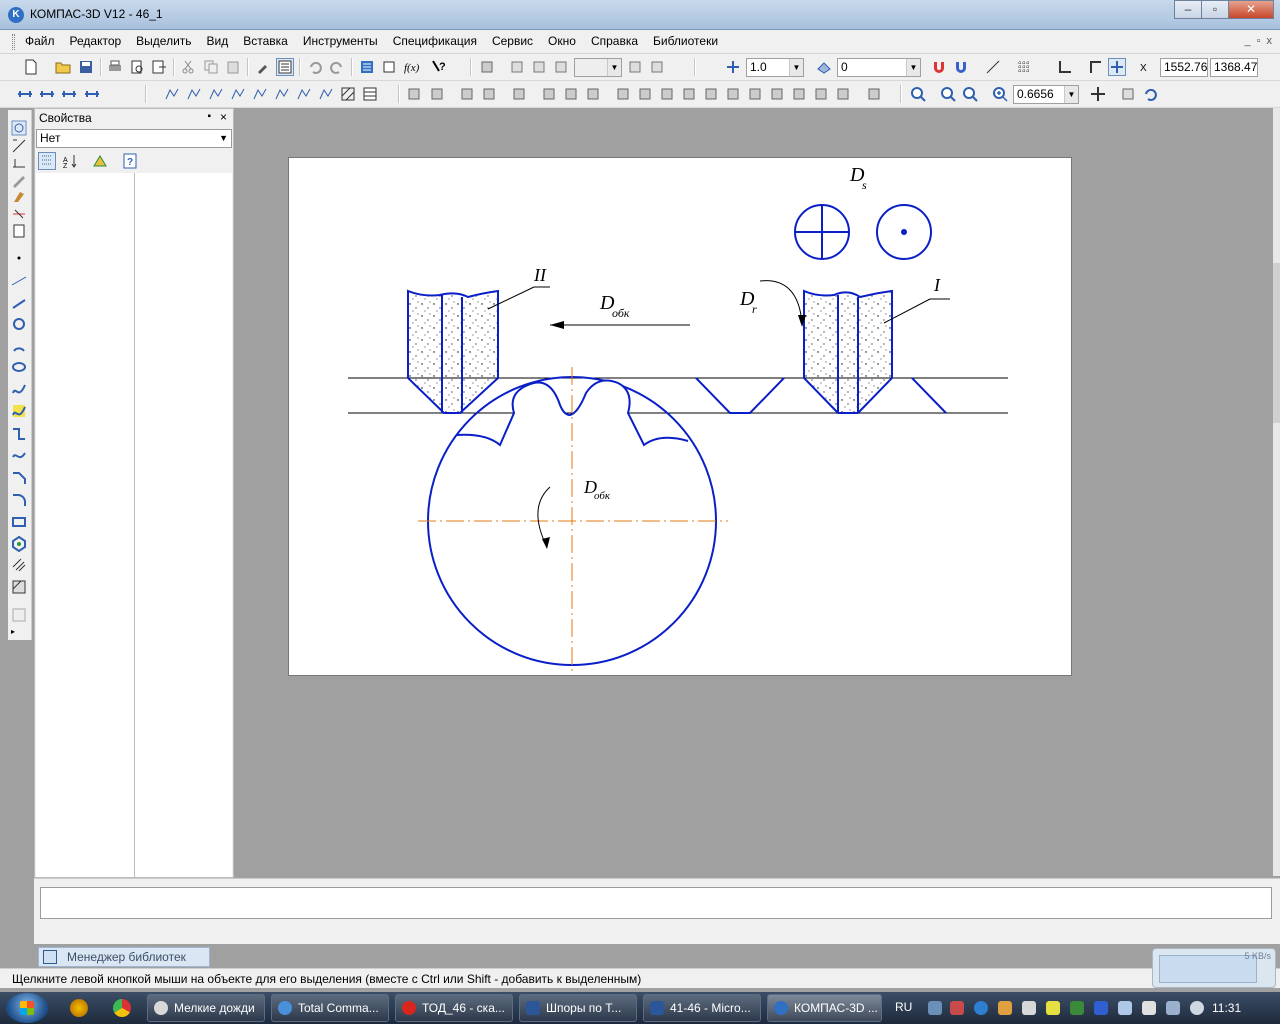 This screenshot has height=1024, width=1280. What do you see at coordinates (282, 94) in the screenshot?
I see `geom-6-icon` at bounding box center [282, 94].